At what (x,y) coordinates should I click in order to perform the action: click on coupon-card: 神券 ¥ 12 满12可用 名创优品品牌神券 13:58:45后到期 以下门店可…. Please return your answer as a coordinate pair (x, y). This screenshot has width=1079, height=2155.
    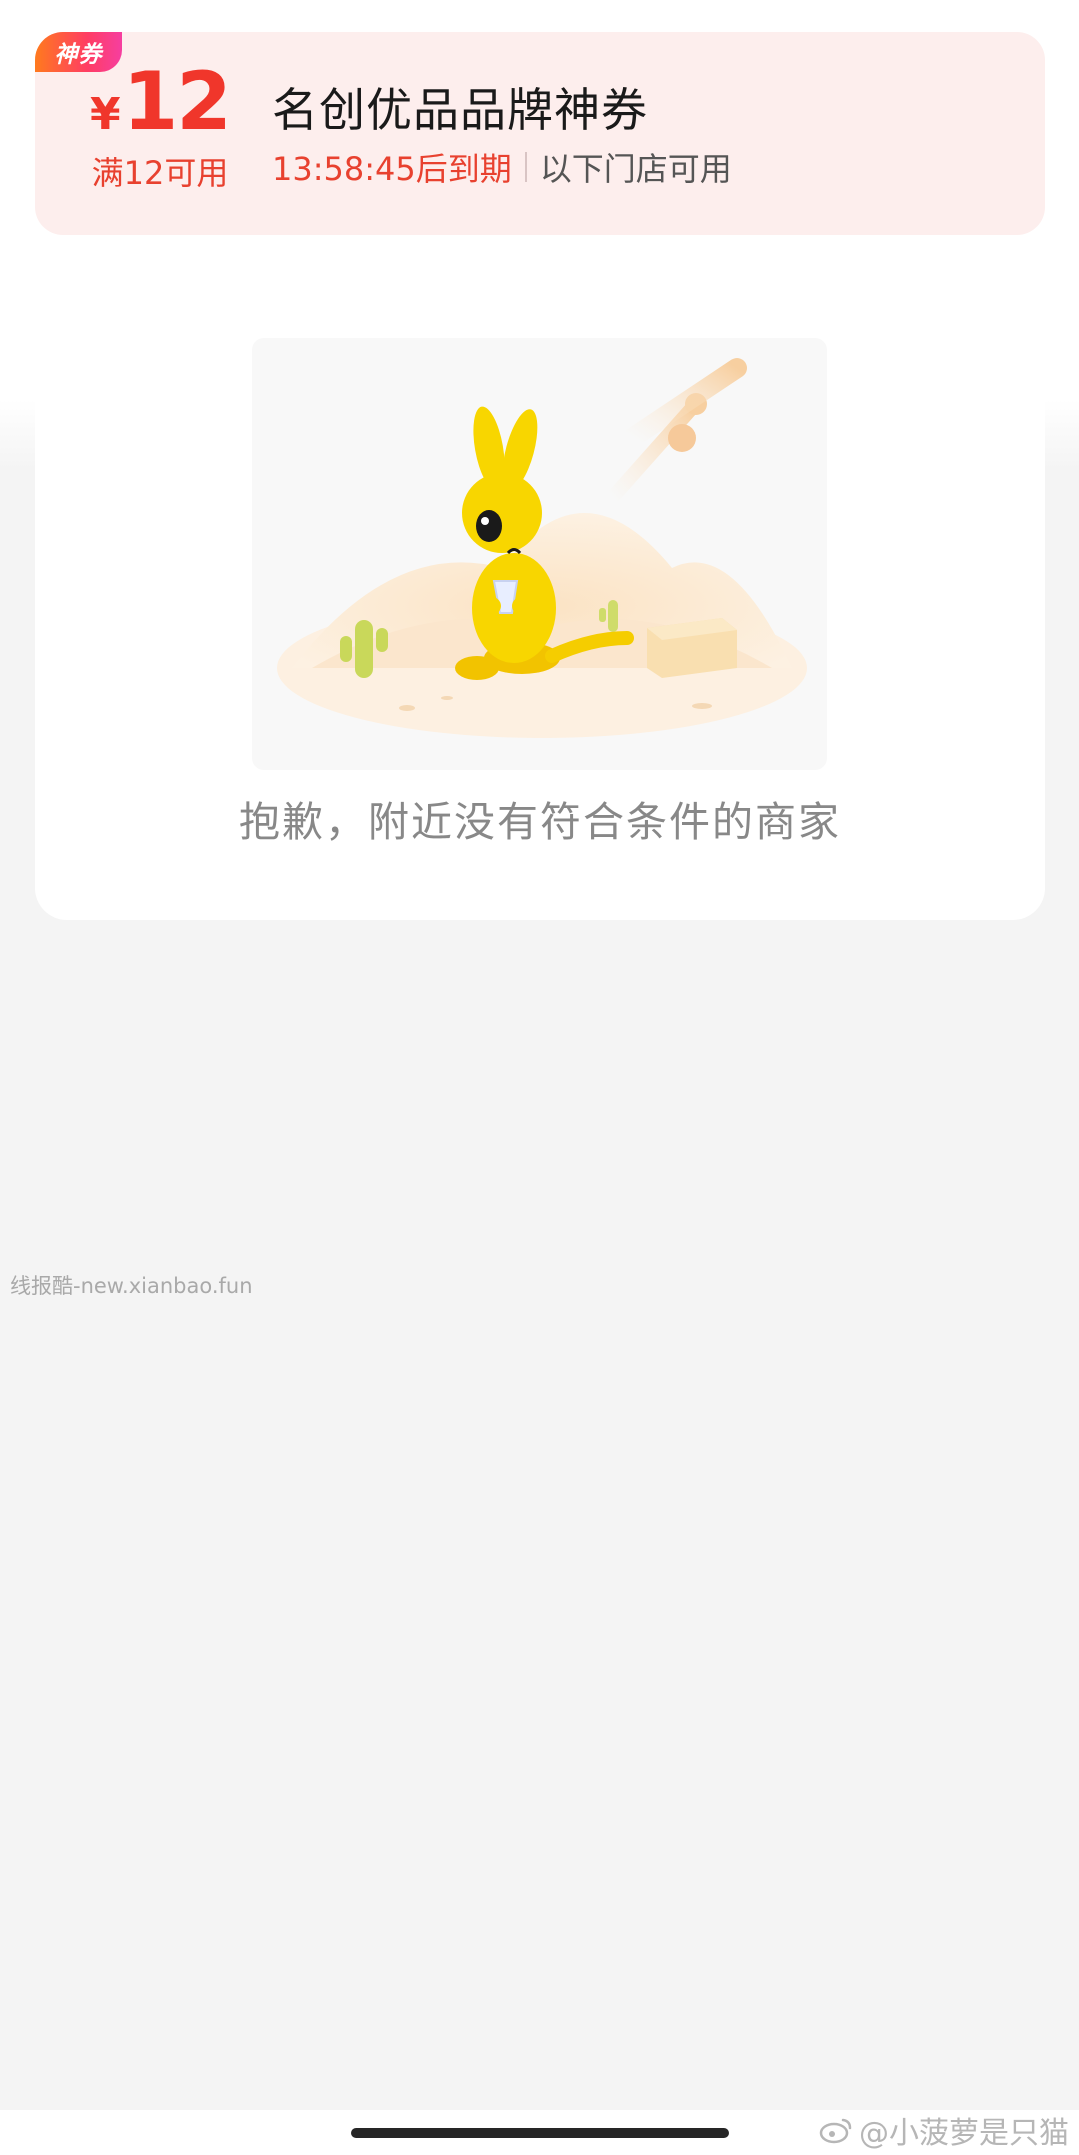
    Looking at the image, I should click on (540, 133).